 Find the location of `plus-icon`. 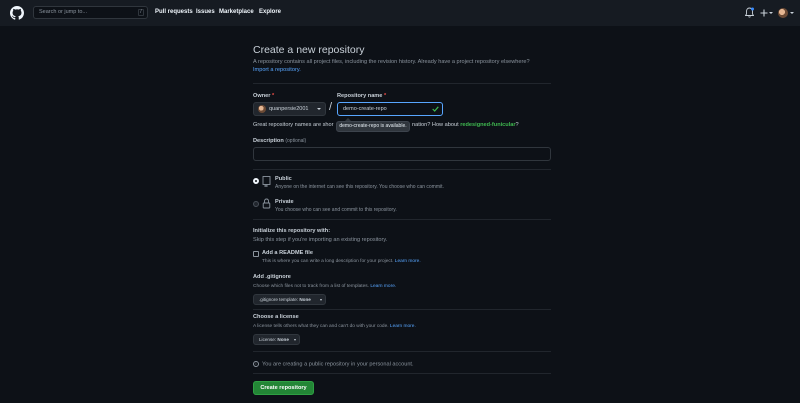

plus-icon is located at coordinates (764, 13).